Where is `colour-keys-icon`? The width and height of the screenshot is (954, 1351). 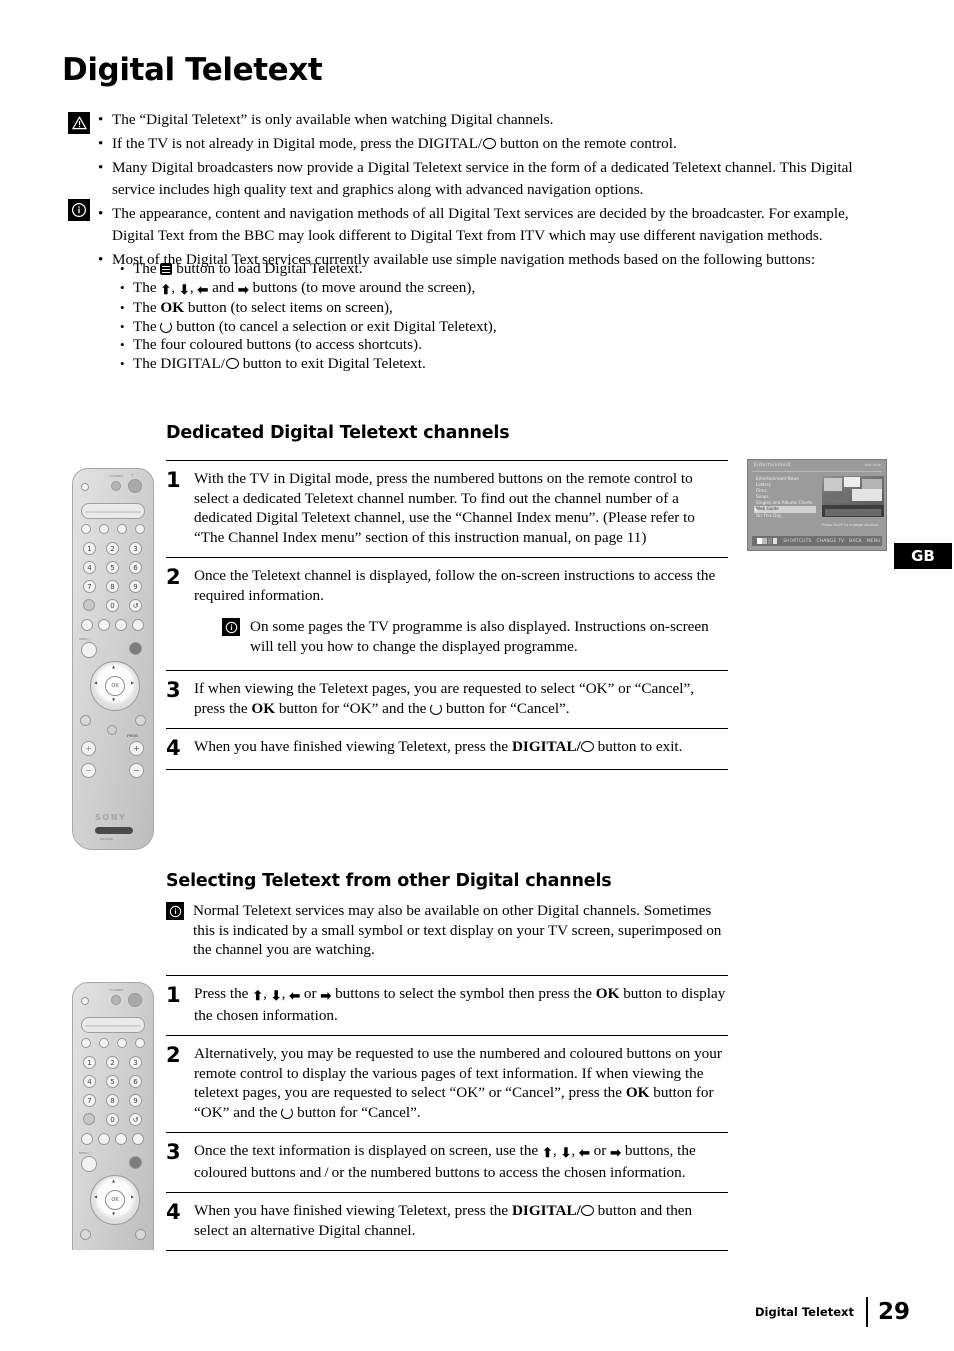
colour-keys-icon is located at coordinates (767, 541).